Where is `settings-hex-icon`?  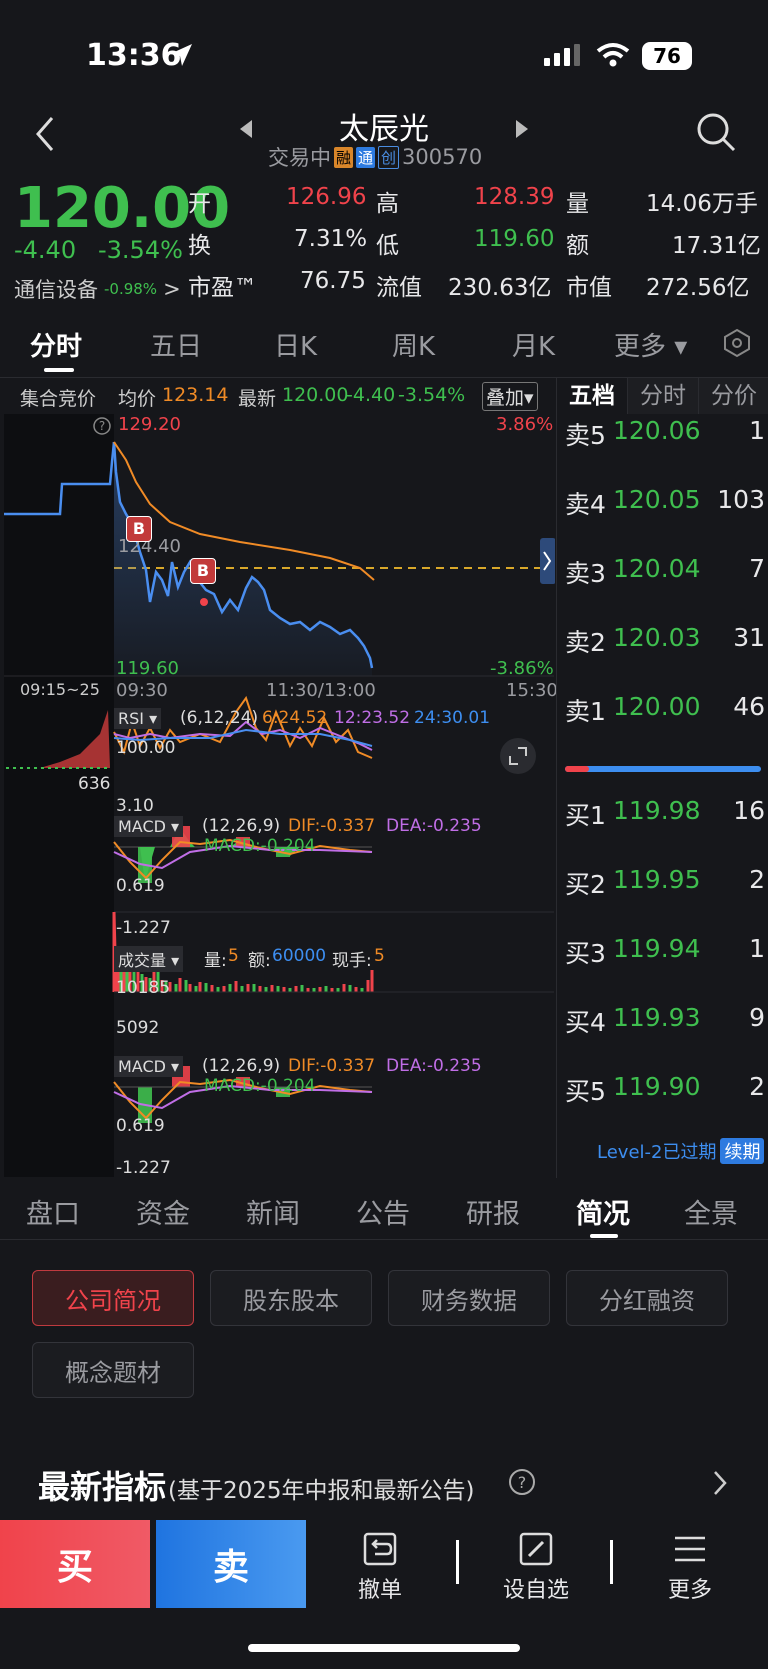 settings-hex-icon is located at coordinates (737, 343).